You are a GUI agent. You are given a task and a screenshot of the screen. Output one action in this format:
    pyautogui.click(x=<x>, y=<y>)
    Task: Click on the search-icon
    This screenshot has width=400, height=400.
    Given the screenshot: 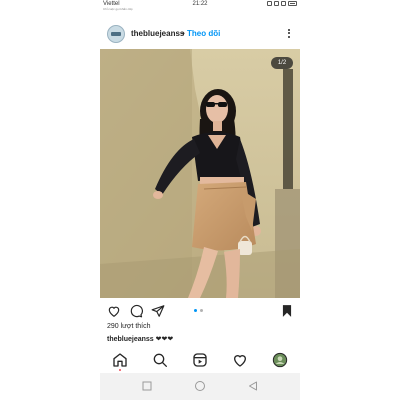 What is the action you would take?
    pyautogui.click(x=160, y=360)
    